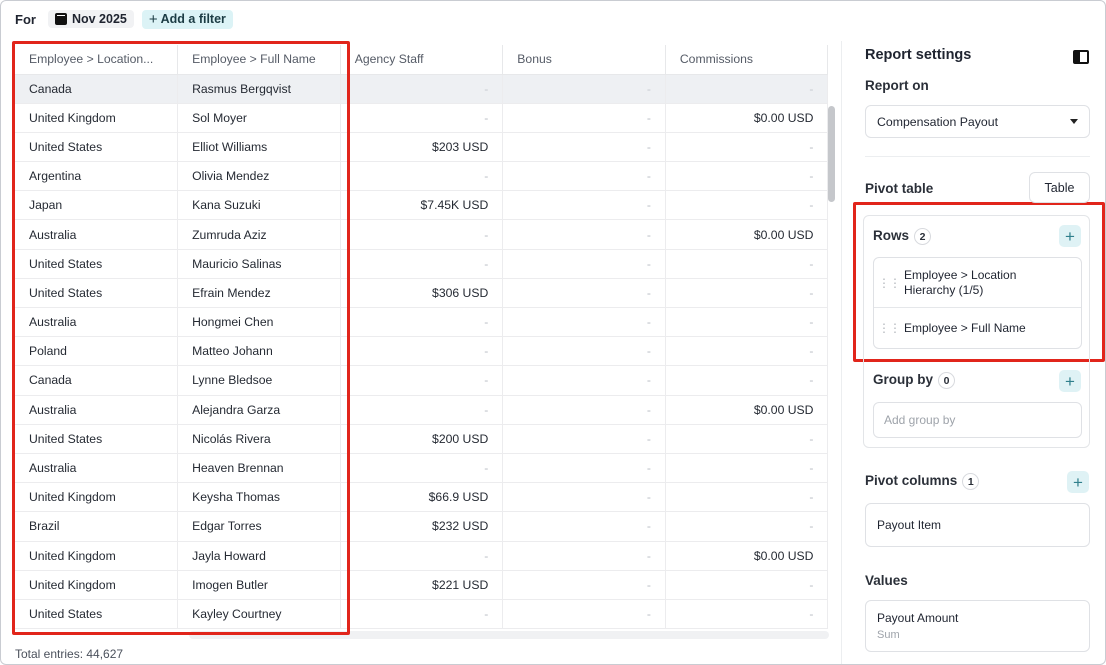 This screenshot has width=1106, height=665. What do you see at coordinates (977, 626) in the screenshot?
I see `value-item: Payout Amount Sum` at bounding box center [977, 626].